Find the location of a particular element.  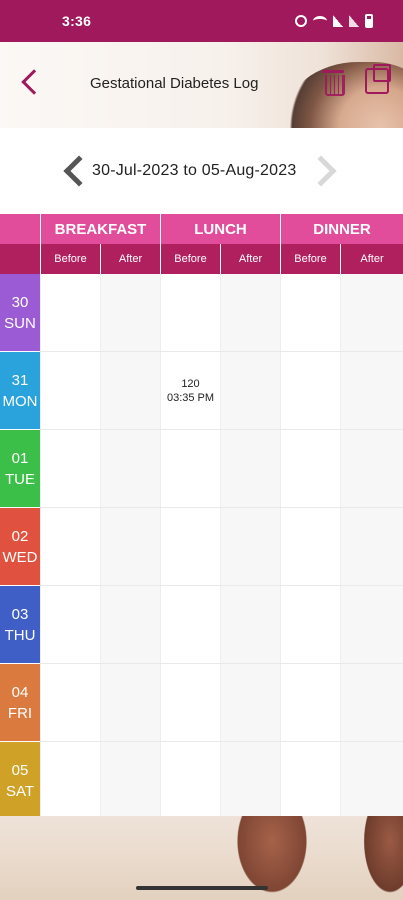

day-row: 02 WED is located at coordinates (201, 547).